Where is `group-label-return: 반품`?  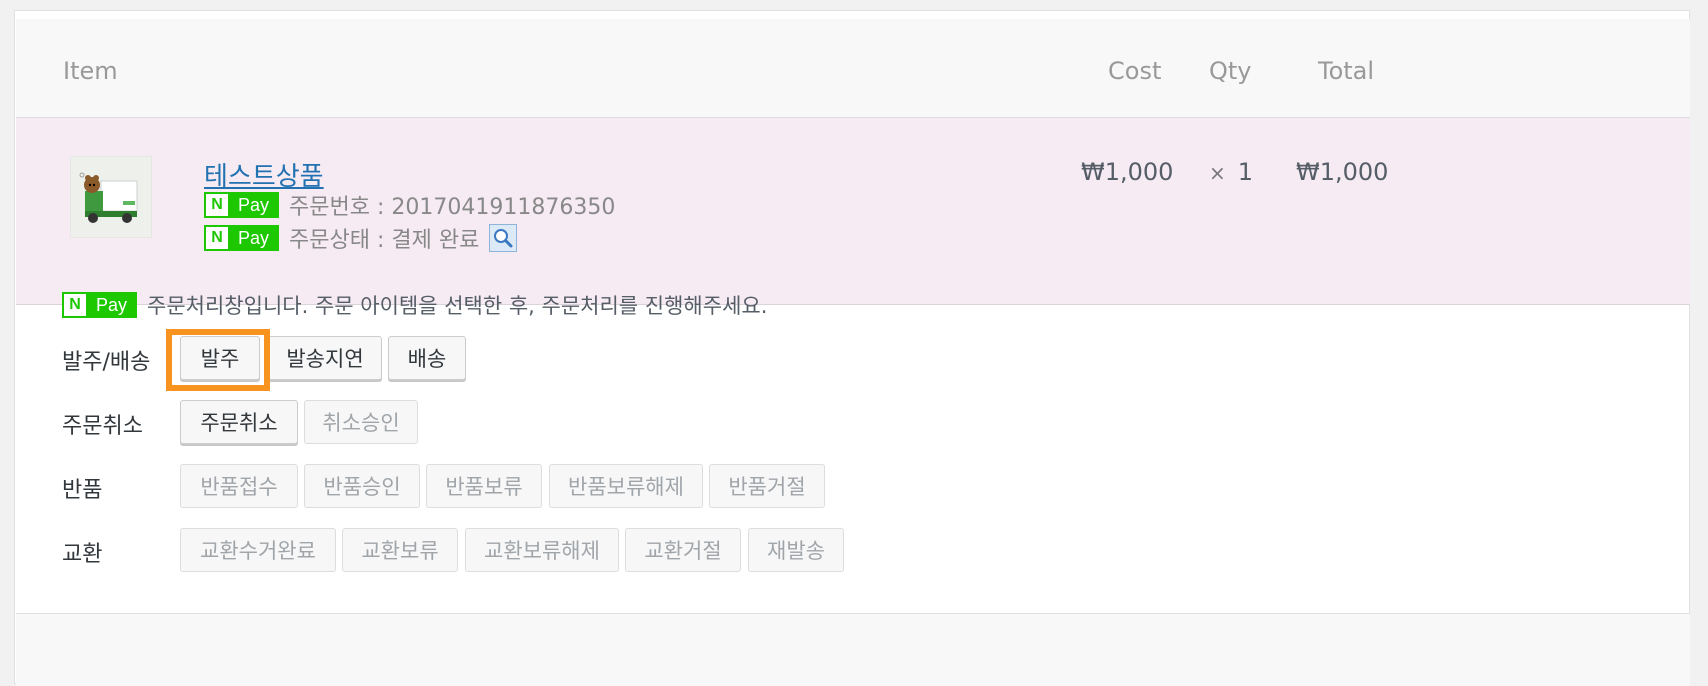 group-label-return: 반품 is located at coordinates (82, 490).